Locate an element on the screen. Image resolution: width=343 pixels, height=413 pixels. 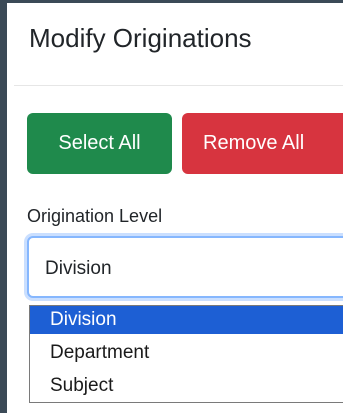
select-current-value: Division is located at coordinates (78, 268).